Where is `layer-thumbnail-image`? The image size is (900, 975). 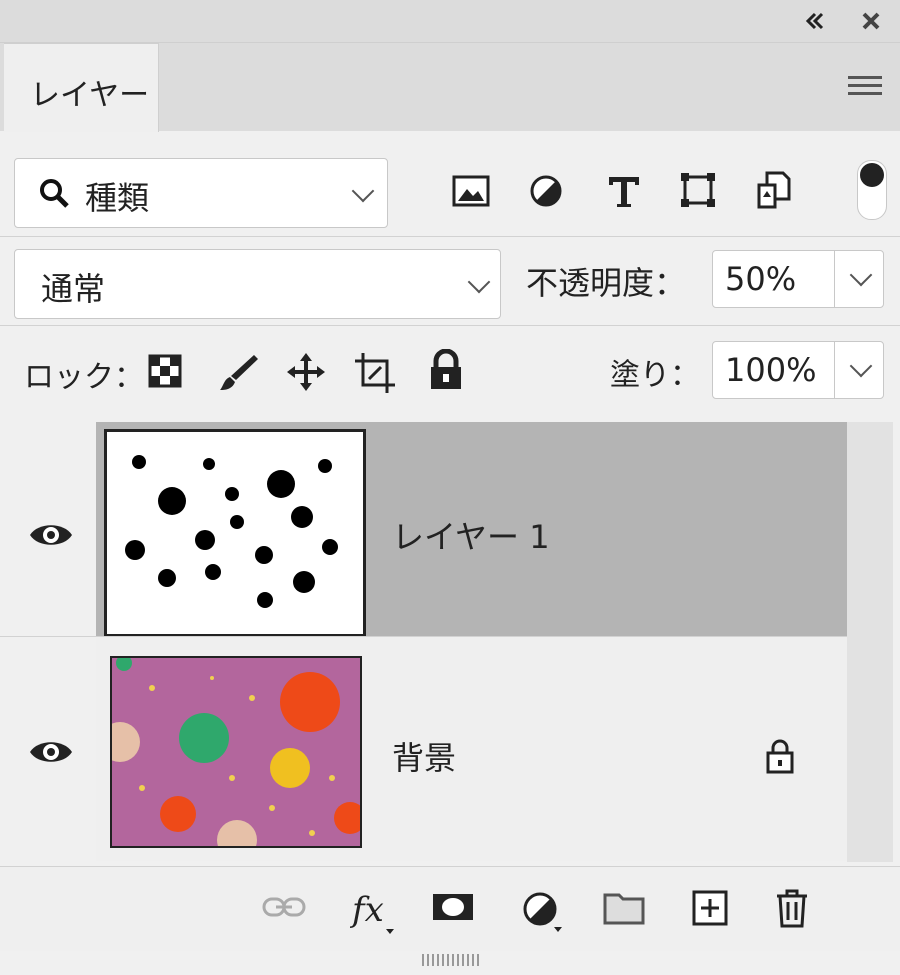
layer-thumbnail-image is located at coordinates (236, 752).